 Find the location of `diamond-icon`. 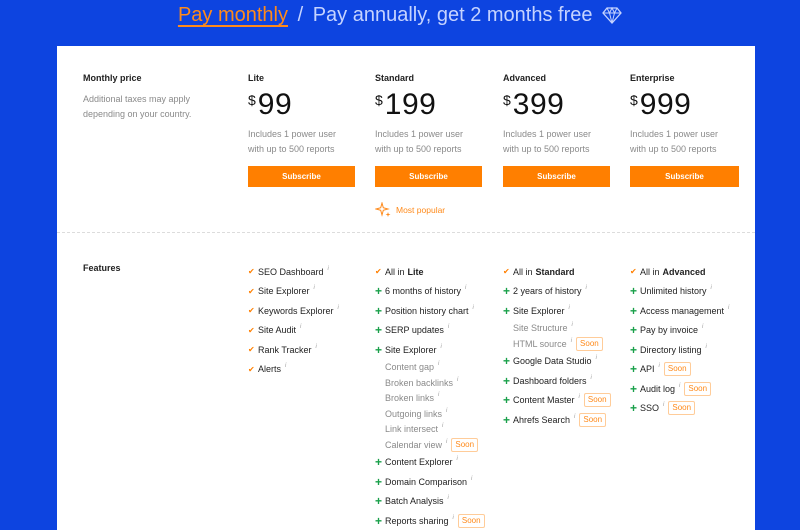

diamond-icon is located at coordinates (612, 18).